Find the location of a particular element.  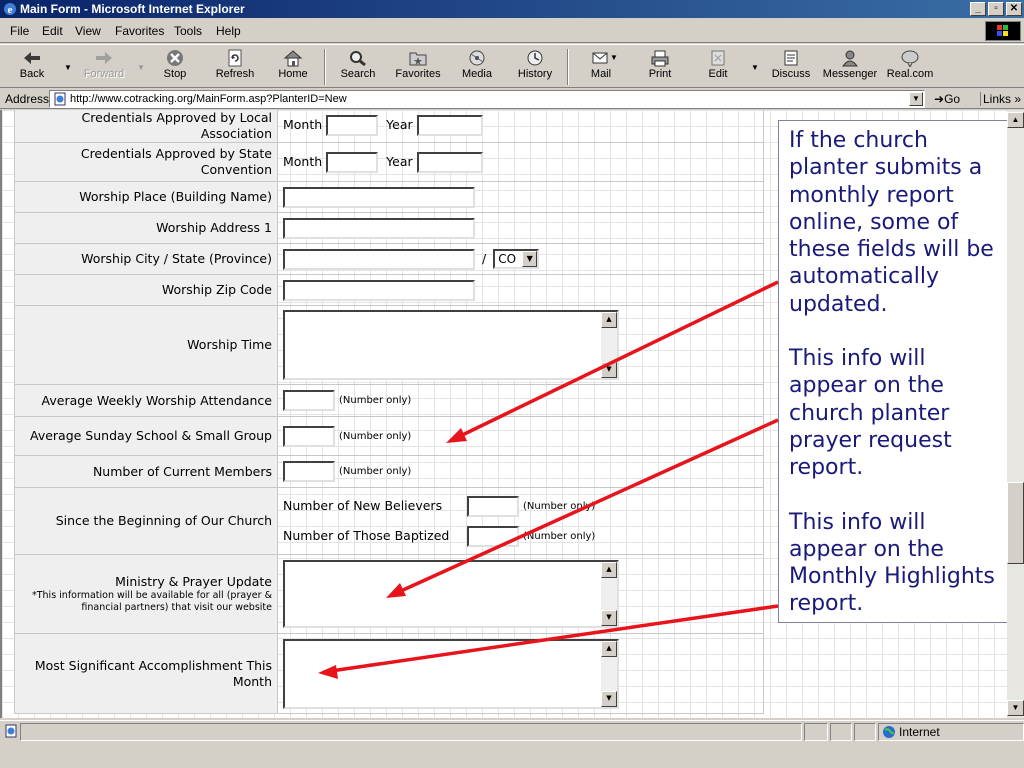

back-arrow-icon is located at coordinates (32, 58).